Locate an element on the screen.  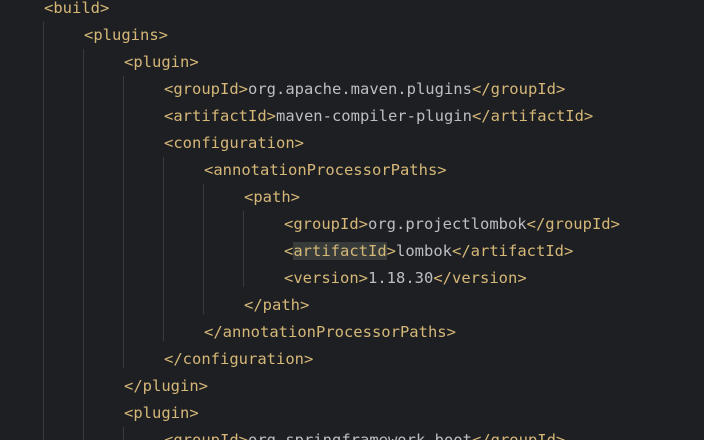
code-line: <path> is located at coordinates (272, 197).